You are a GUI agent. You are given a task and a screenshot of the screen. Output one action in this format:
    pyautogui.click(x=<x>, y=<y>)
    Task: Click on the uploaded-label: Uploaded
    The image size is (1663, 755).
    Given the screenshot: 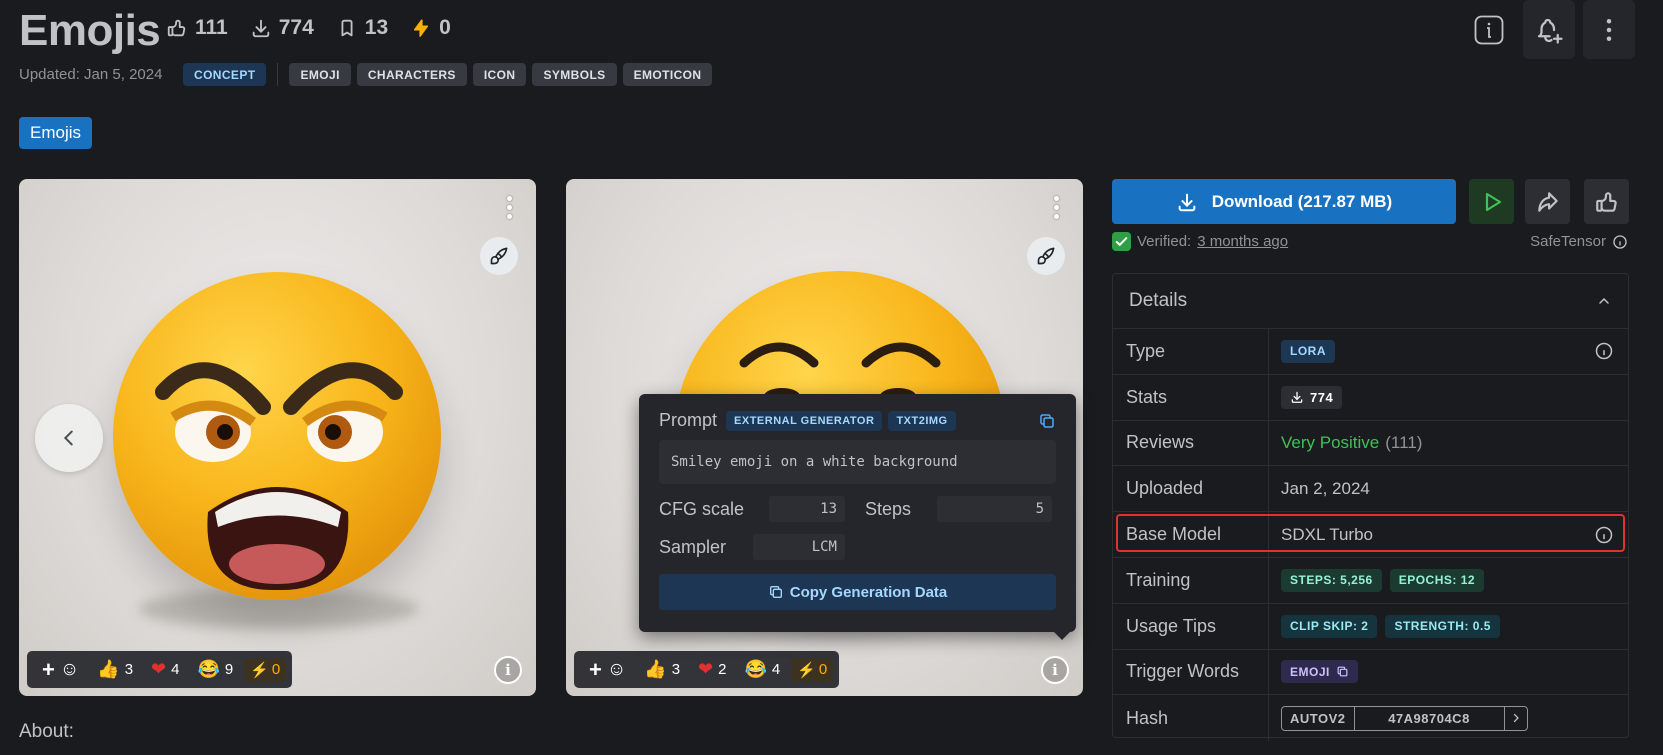 What is the action you would take?
    pyautogui.click(x=1191, y=489)
    